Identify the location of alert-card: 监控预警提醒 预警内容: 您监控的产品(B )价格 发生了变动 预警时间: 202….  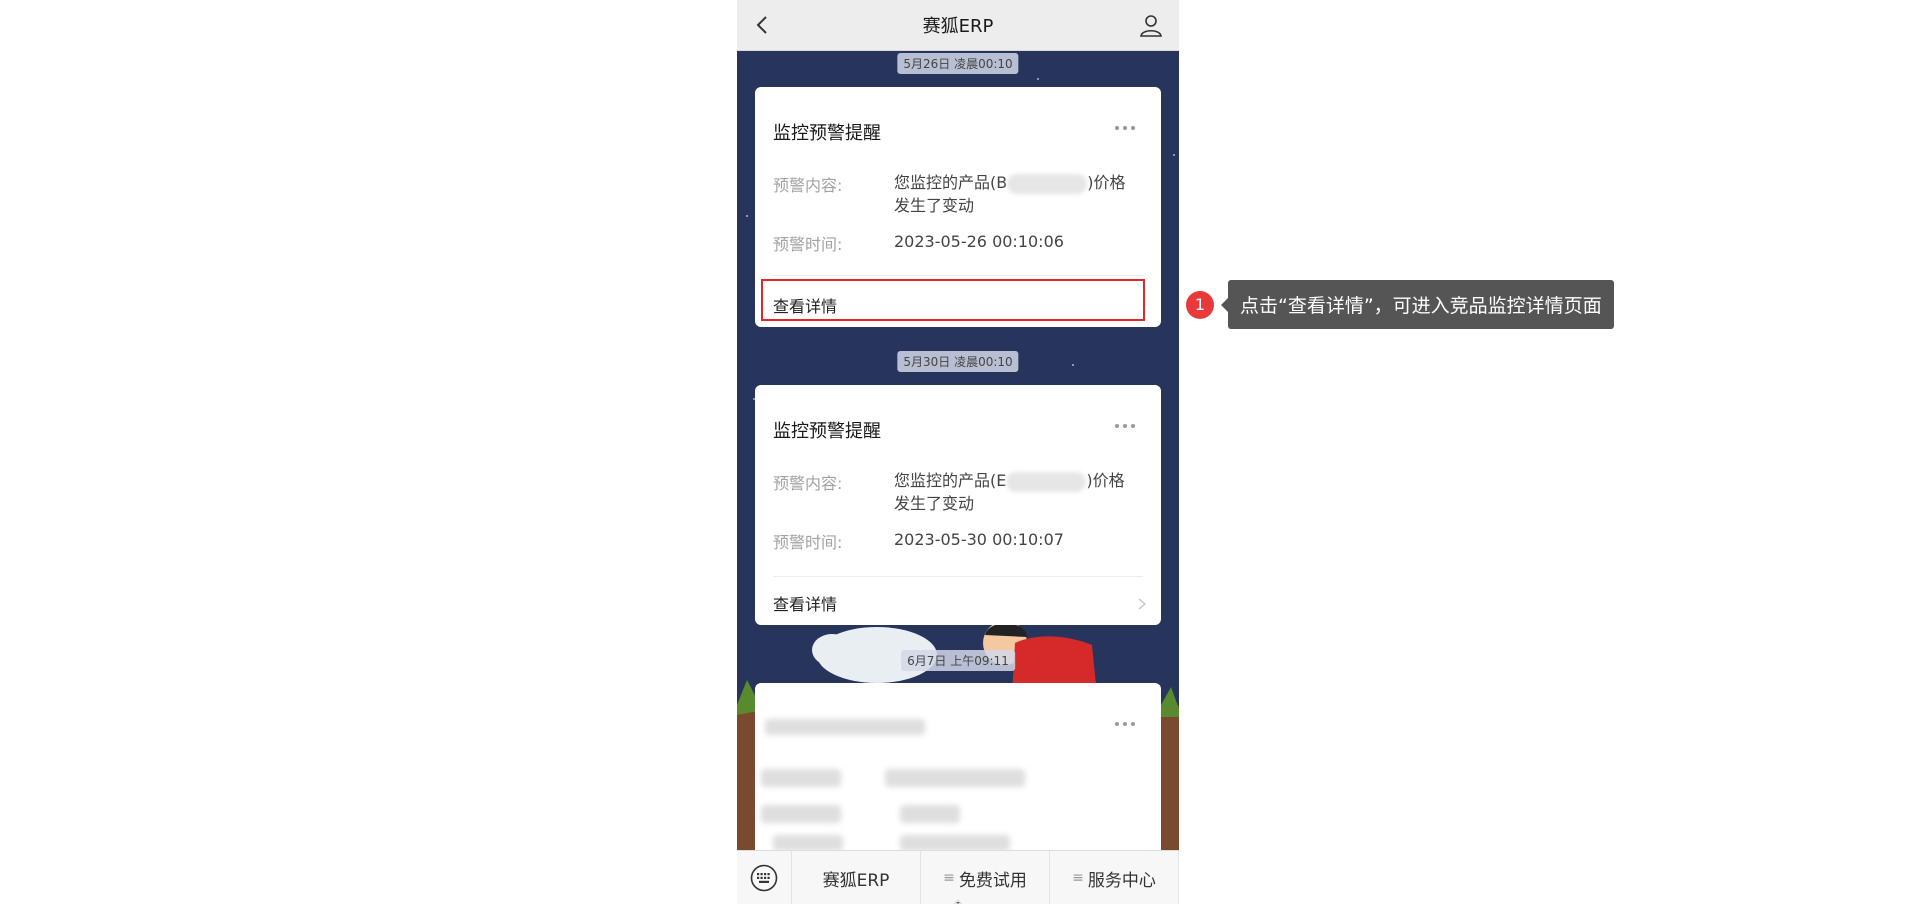
(958, 207).